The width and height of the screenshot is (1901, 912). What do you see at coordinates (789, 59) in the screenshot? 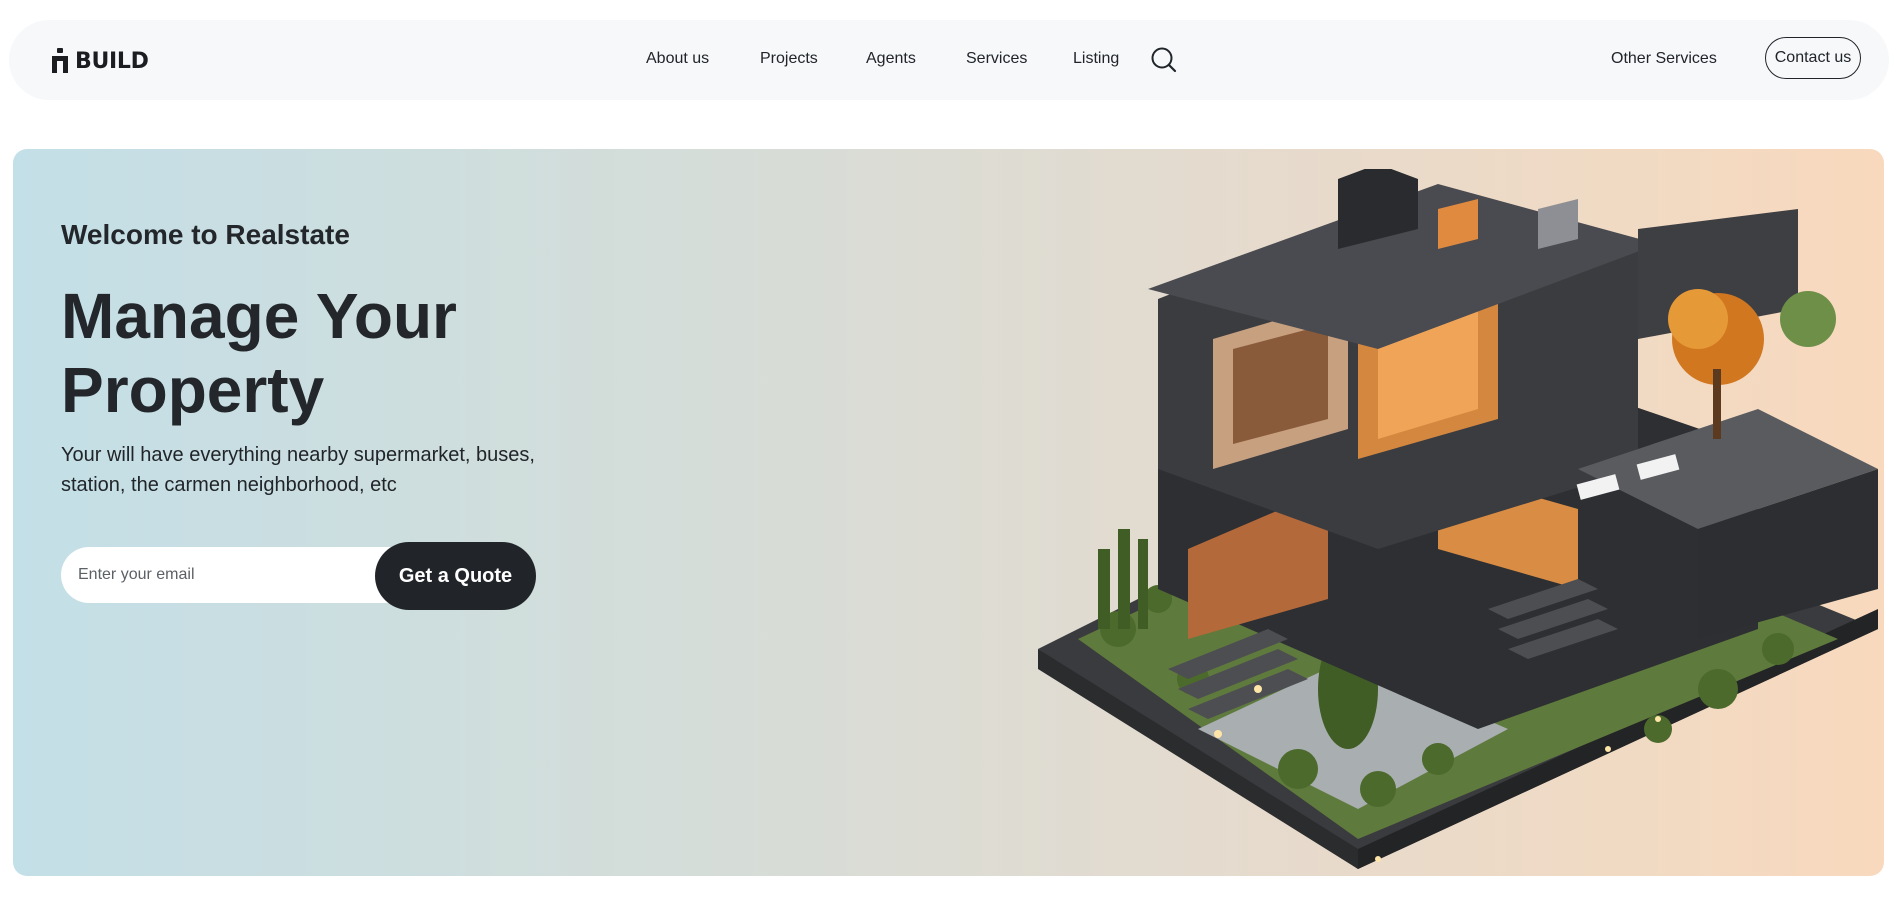
I see `nav-projects: Projects` at bounding box center [789, 59].